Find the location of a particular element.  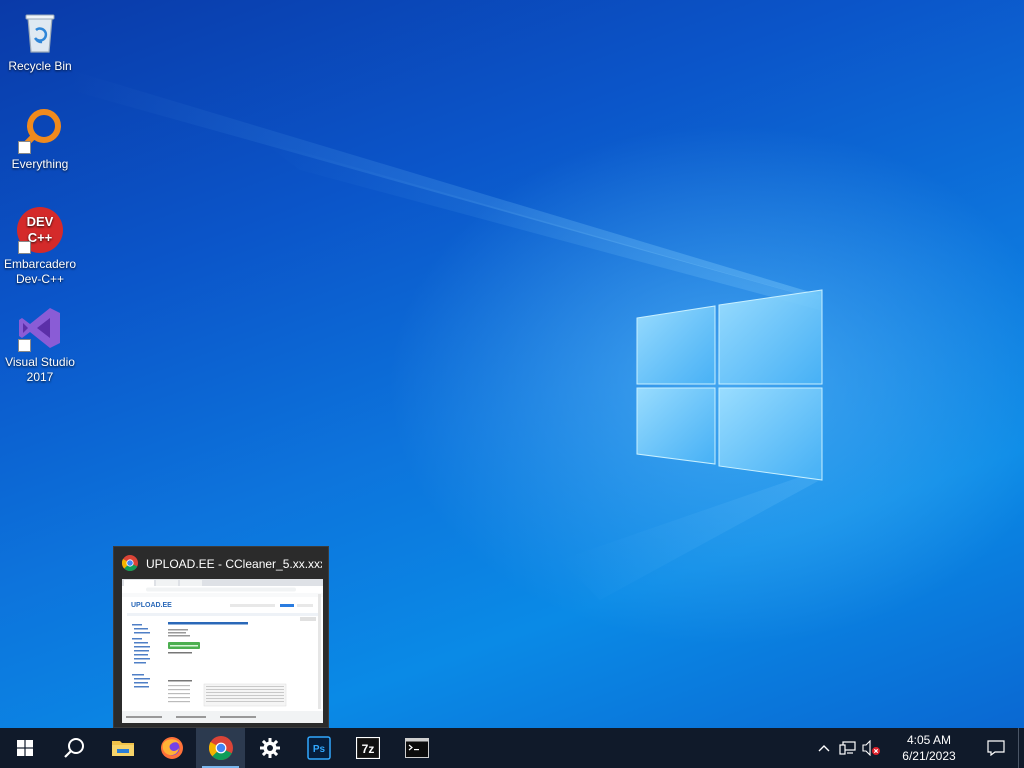

action-center-button is located at coordinates (996, 748).